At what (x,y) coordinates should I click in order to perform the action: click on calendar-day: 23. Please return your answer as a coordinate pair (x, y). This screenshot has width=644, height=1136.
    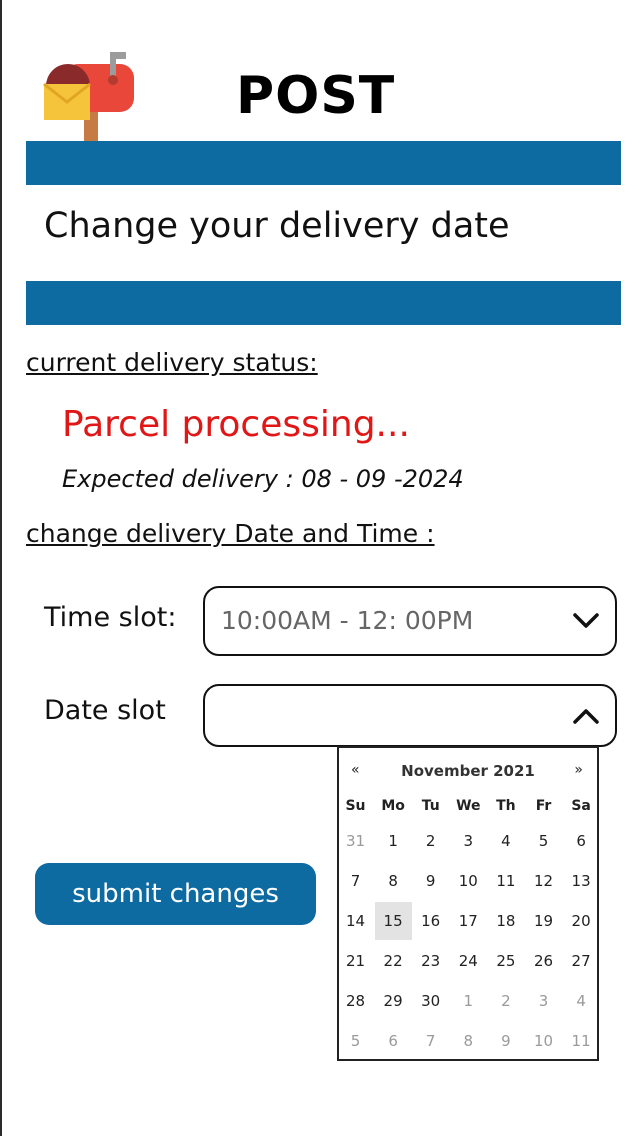
    Looking at the image, I should click on (430, 961).